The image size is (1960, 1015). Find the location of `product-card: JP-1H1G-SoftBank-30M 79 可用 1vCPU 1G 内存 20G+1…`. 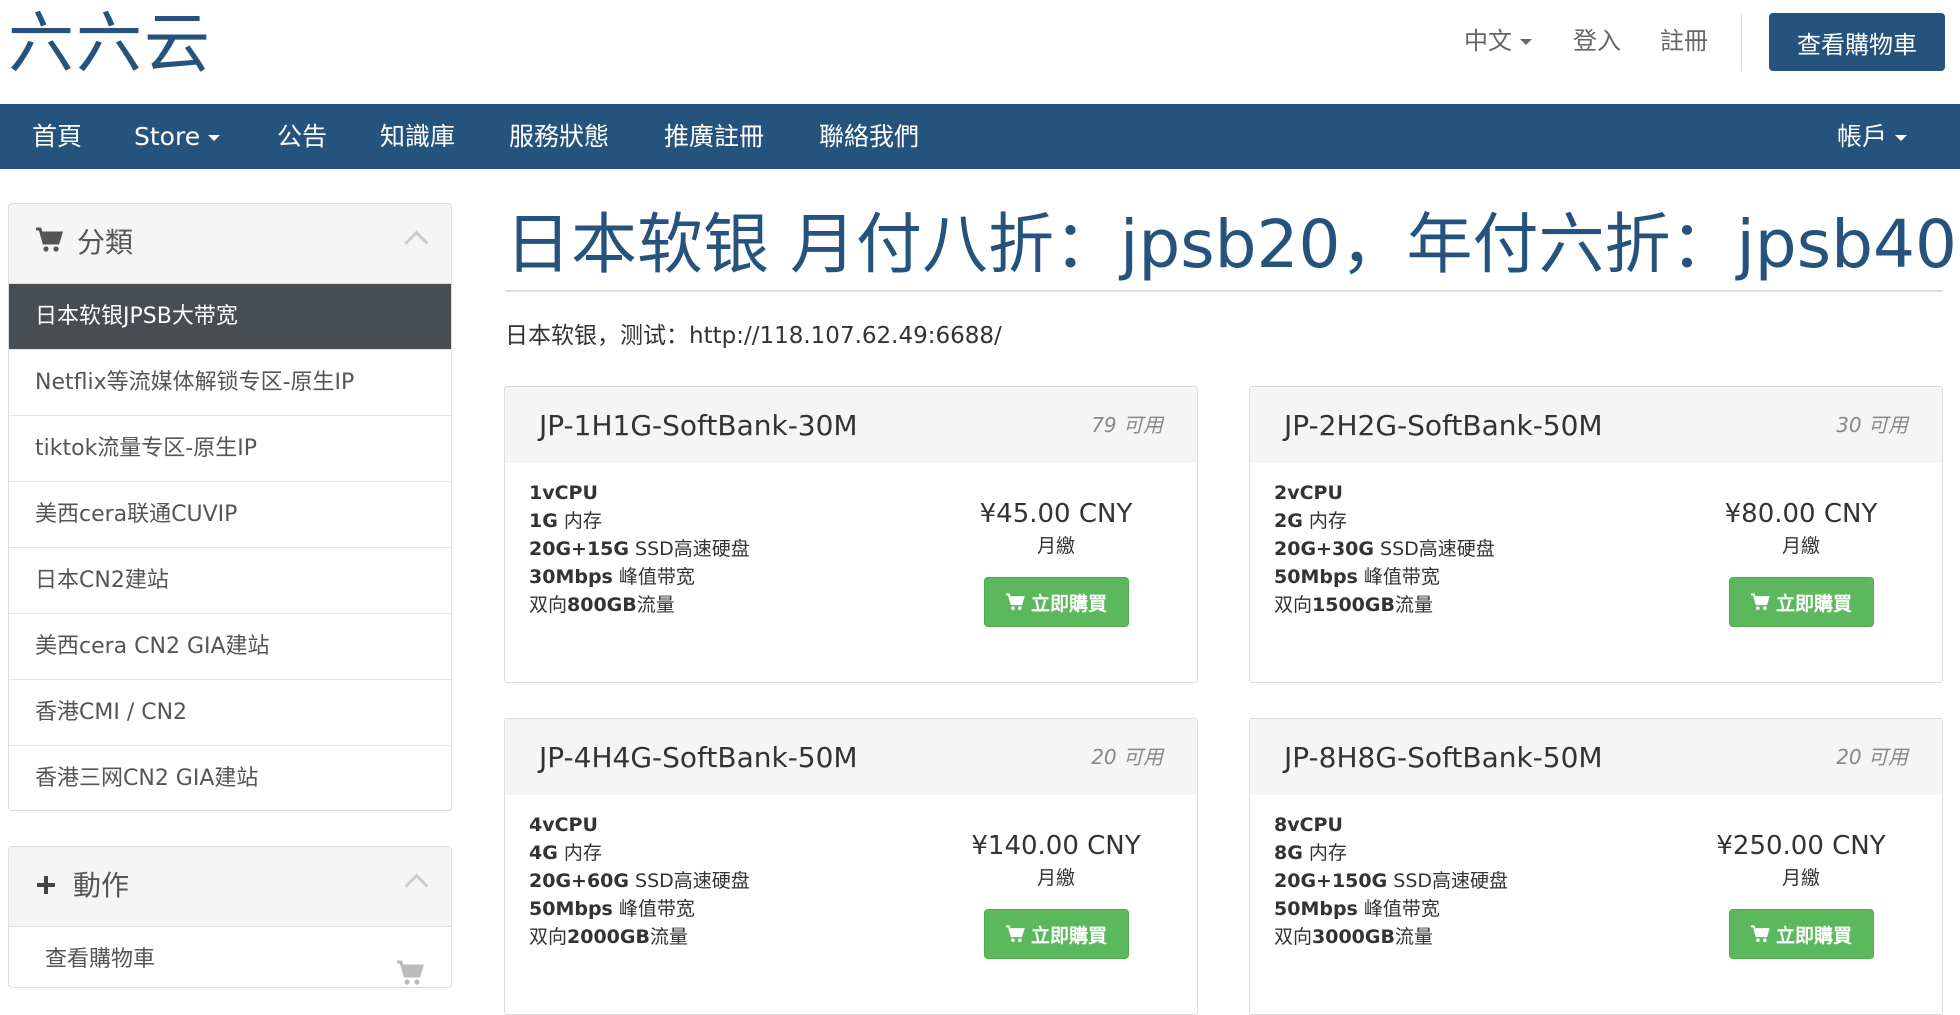

product-card: JP-1H1G-SoftBank-30M 79 可用 1vCPU 1G 内存 20G+1… is located at coordinates (851, 534).